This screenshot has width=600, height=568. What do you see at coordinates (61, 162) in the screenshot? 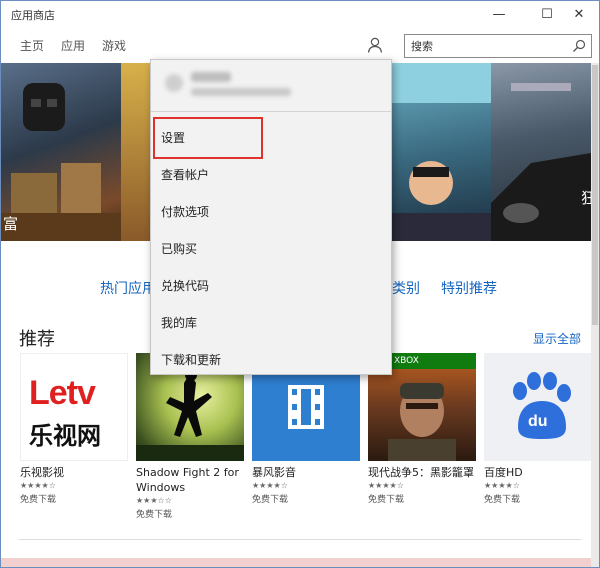
I see `hero-art-starwars` at bounding box center [61, 162].